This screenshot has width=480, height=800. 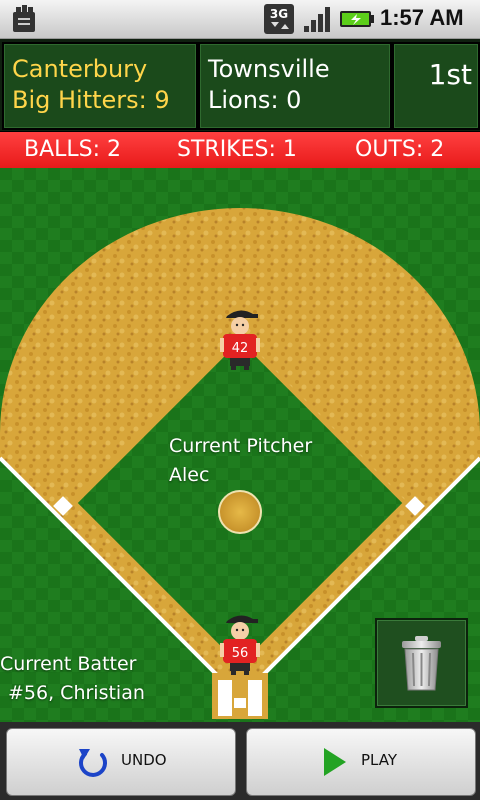 I want to click on away-team-panel: Townsville Lions: 0, so click(x=295, y=86).